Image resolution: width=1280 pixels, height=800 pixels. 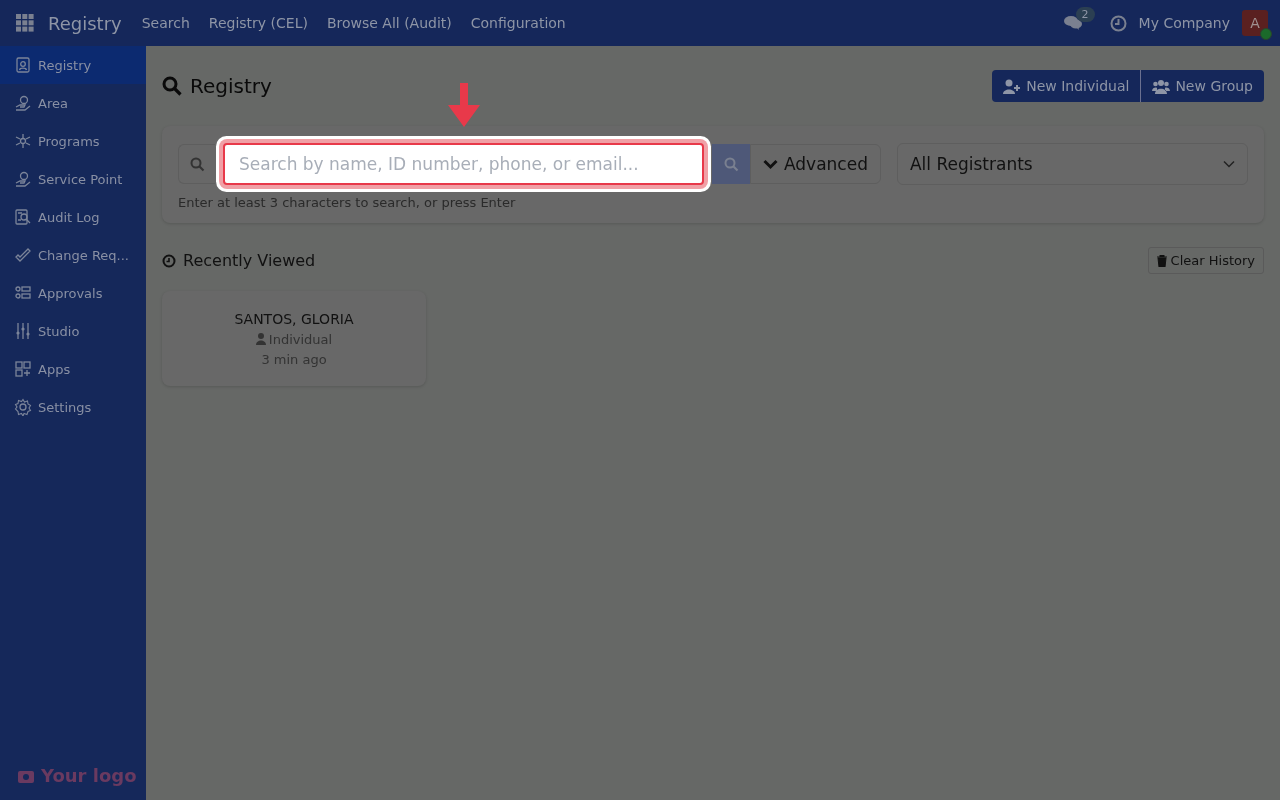 I want to click on sidebar-item: Audit Log, so click(x=73, y=217).